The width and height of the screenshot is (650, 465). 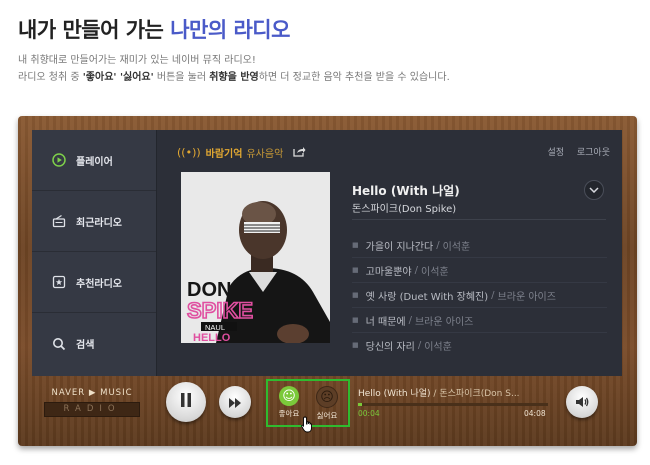 I want to click on chevron-down-icon, so click(x=594, y=190).